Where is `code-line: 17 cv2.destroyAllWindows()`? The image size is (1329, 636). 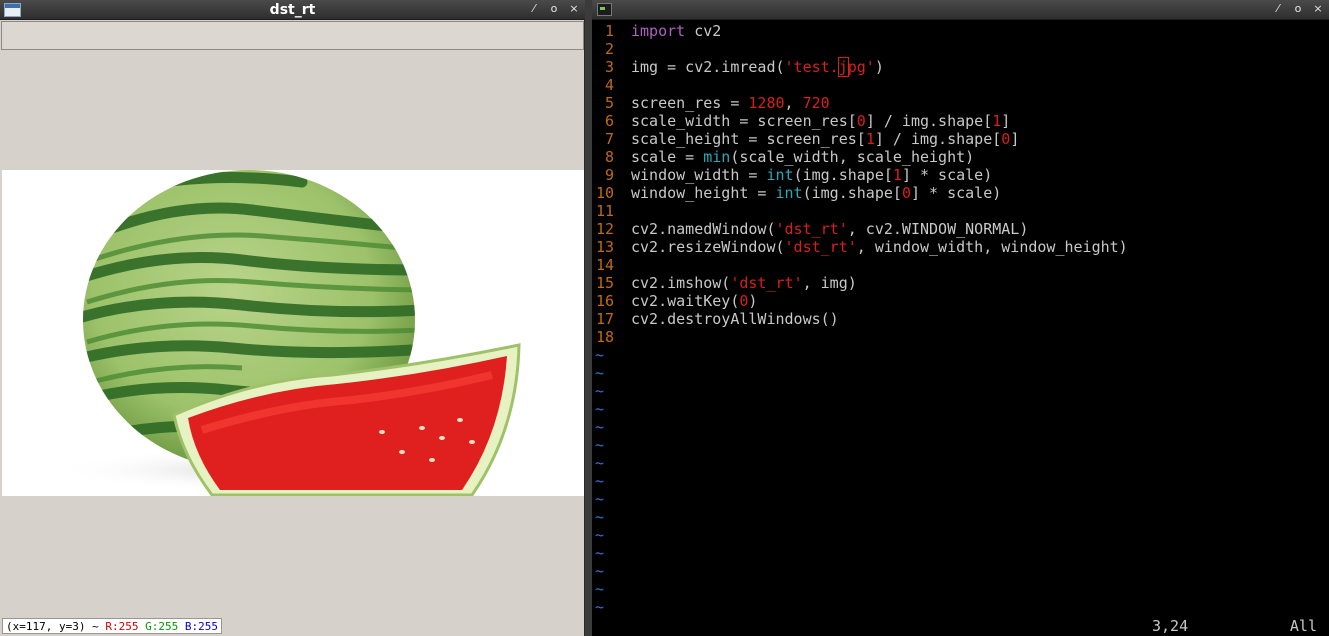
code-line: 17 cv2.destroyAllWindows() is located at coordinates (960, 319).